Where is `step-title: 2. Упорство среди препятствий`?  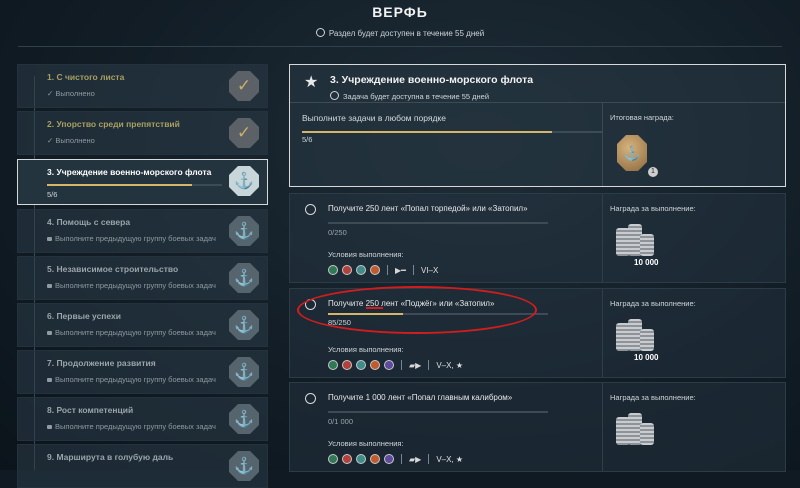 step-title: 2. Упорство среди препятствий is located at coordinates (113, 124).